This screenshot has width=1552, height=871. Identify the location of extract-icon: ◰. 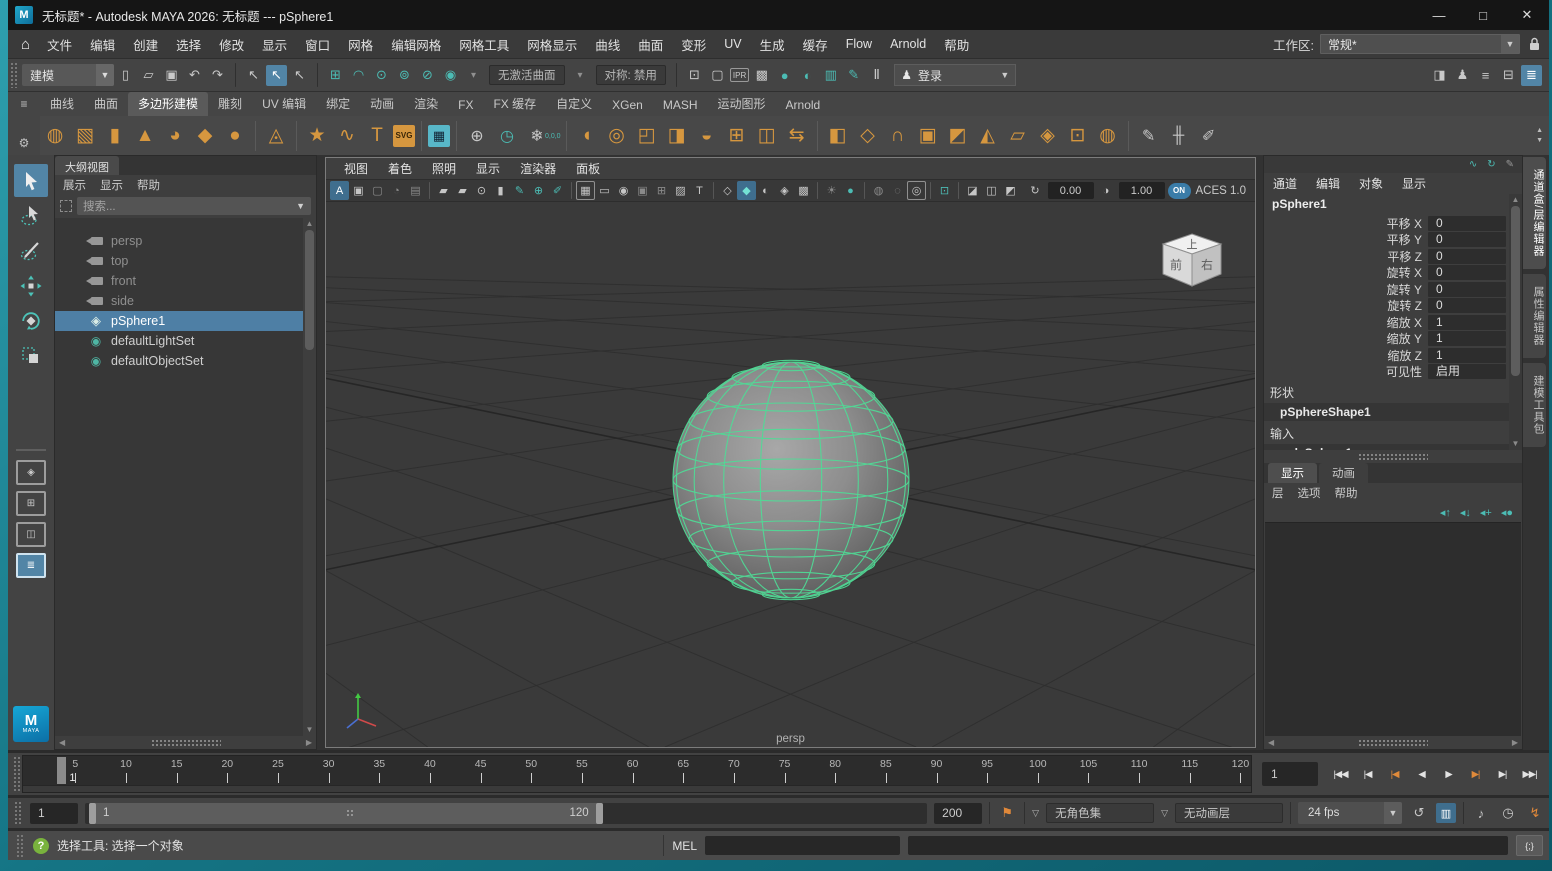
(647, 135).